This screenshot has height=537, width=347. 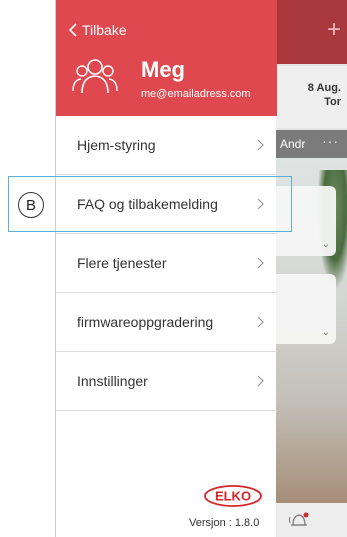 What do you see at coordinates (330, 141) in the screenshot?
I see `more-icon: ···` at bounding box center [330, 141].